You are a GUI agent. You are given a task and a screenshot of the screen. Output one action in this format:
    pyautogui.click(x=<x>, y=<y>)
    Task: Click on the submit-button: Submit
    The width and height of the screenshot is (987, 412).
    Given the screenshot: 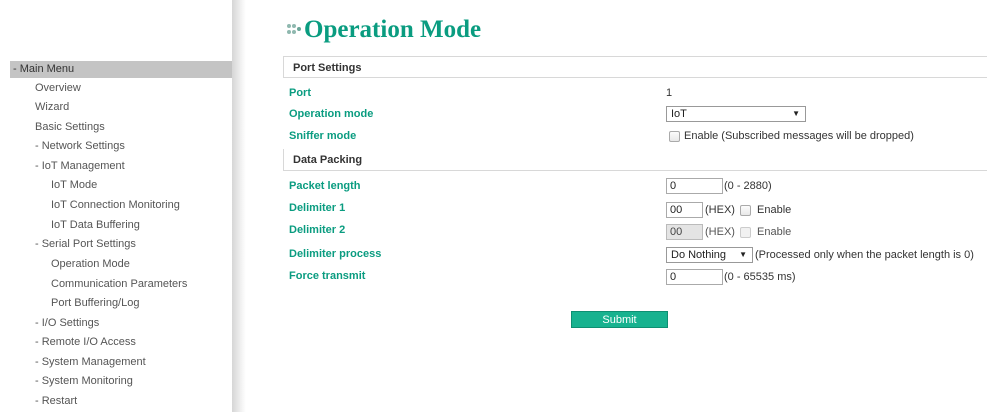 What is the action you would take?
    pyautogui.click(x=619, y=319)
    